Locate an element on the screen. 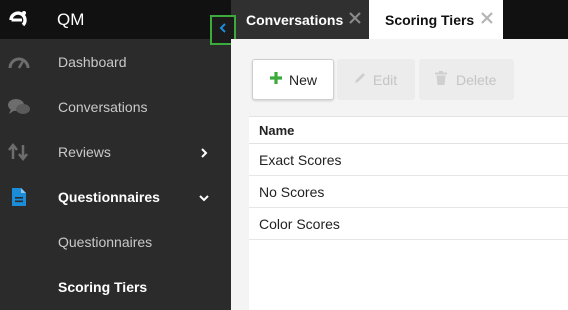 This screenshot has width=568, height=310. tab-scoring-tiers: Scoring Tiers is located at coordinates (436, 19).